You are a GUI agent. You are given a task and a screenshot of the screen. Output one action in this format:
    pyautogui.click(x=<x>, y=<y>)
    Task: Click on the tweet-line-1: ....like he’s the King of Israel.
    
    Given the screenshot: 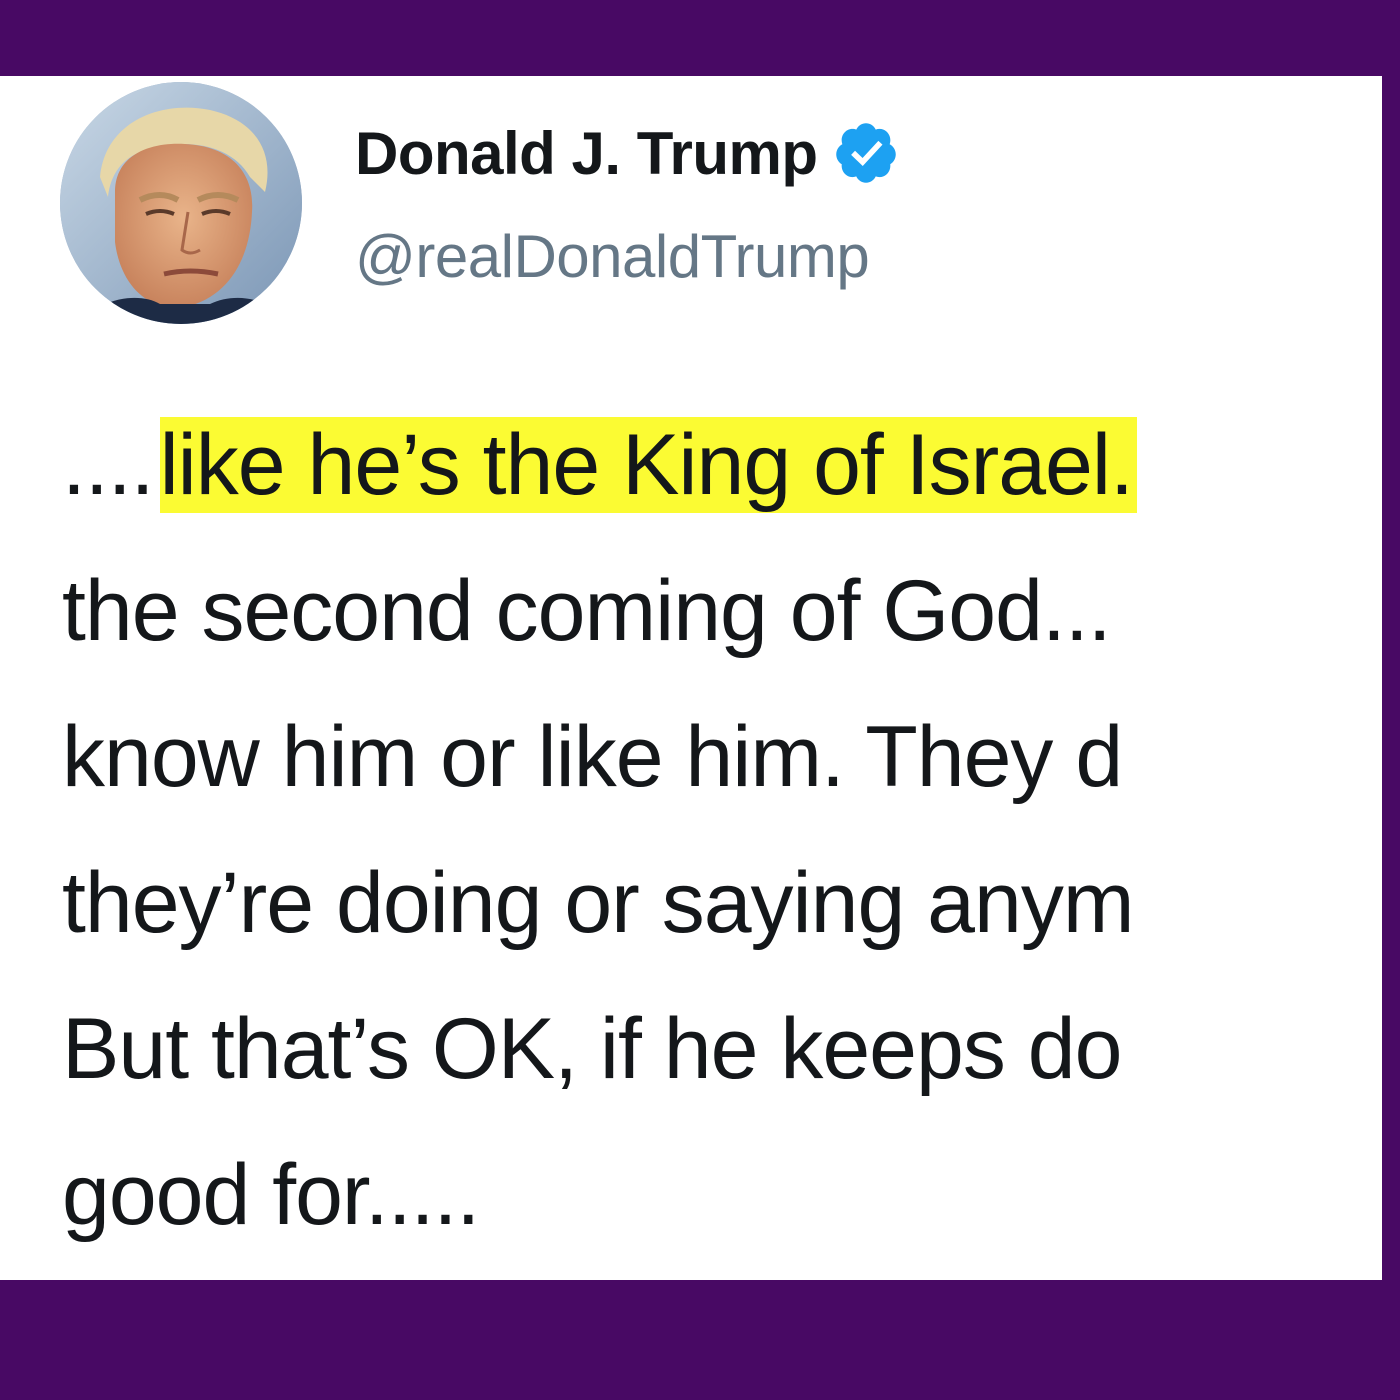 What is the action you would take?
    pyautogui.click(x=722, y=465)
    